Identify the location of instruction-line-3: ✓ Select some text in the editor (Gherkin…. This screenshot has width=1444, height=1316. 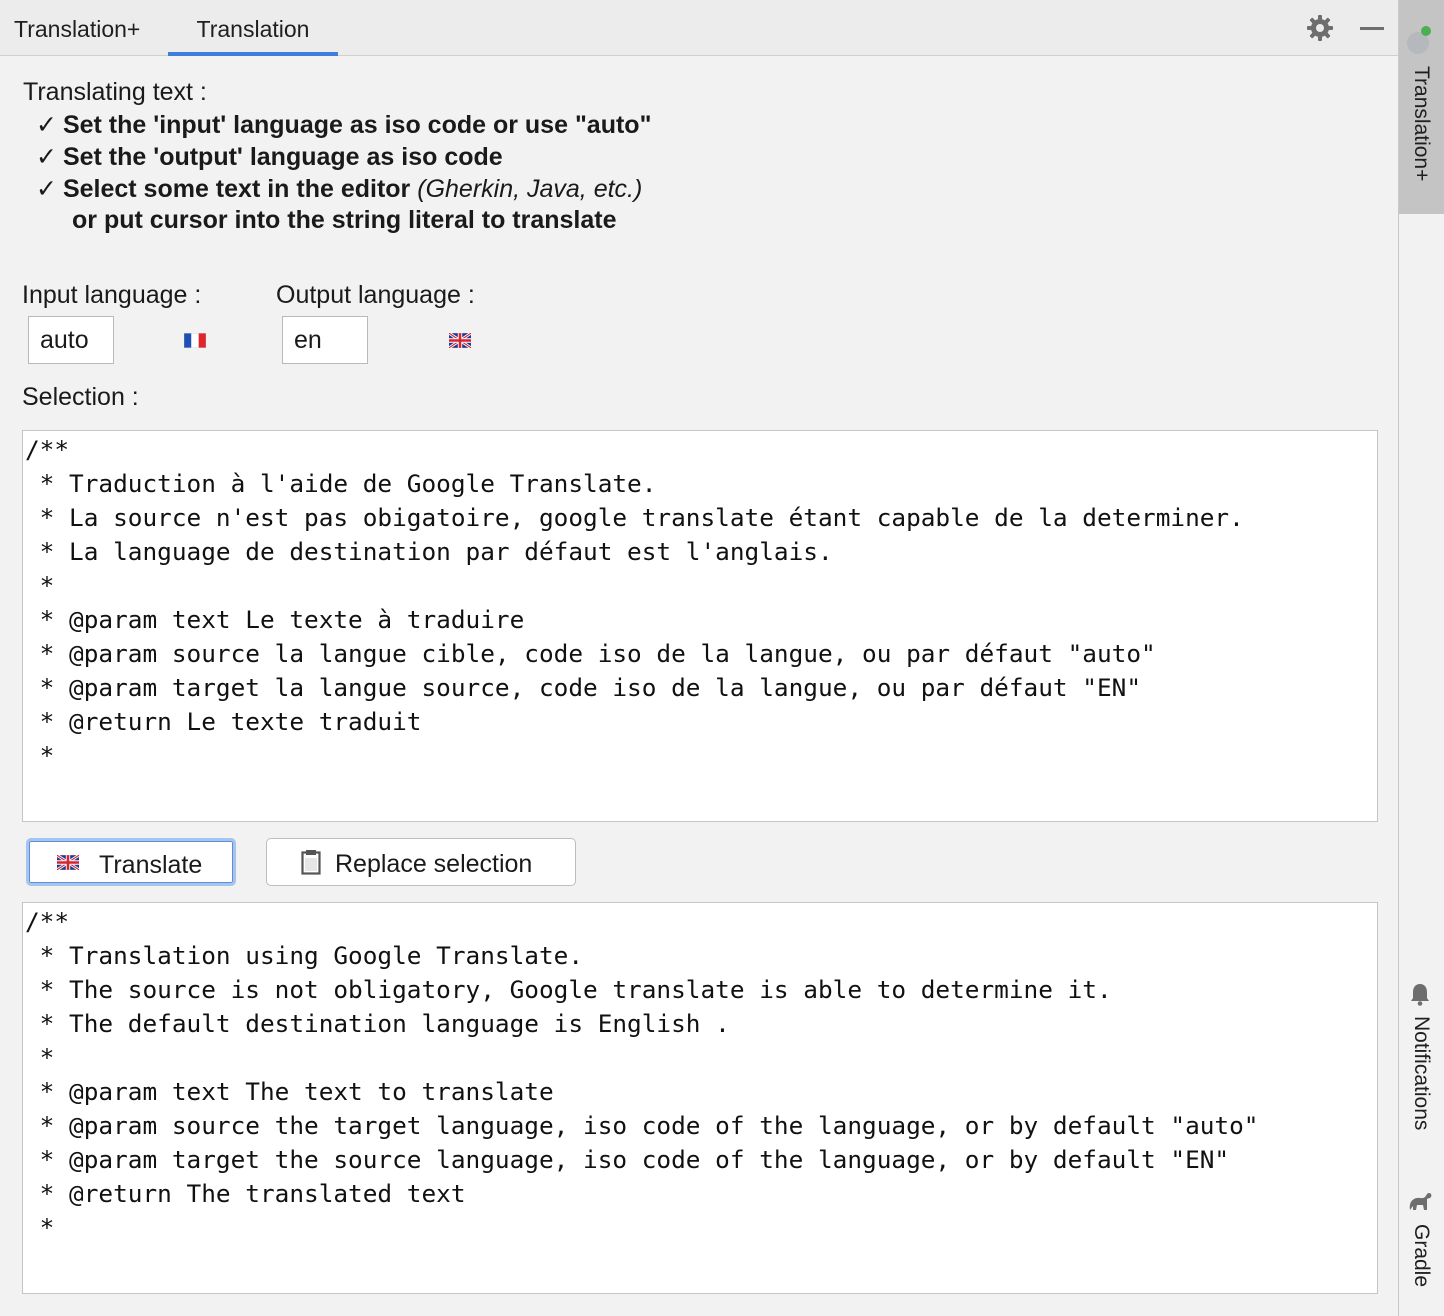
(339, 189).